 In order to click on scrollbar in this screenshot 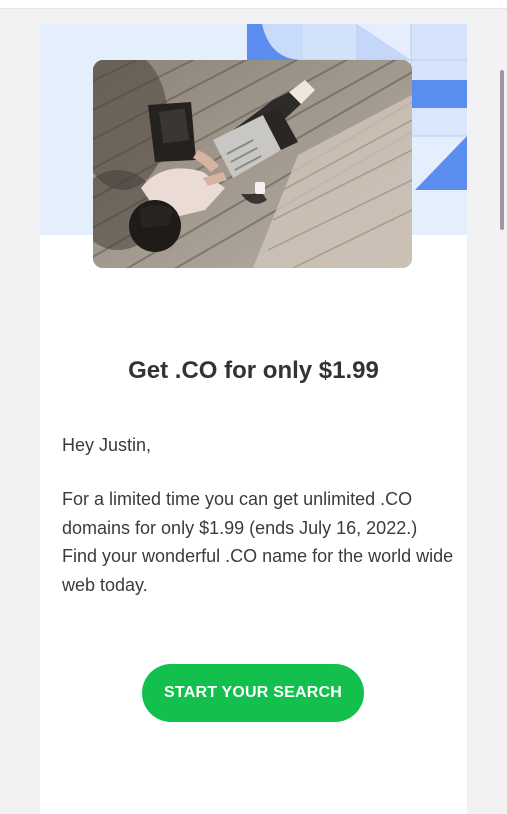, I will do `click(502, 150)`.